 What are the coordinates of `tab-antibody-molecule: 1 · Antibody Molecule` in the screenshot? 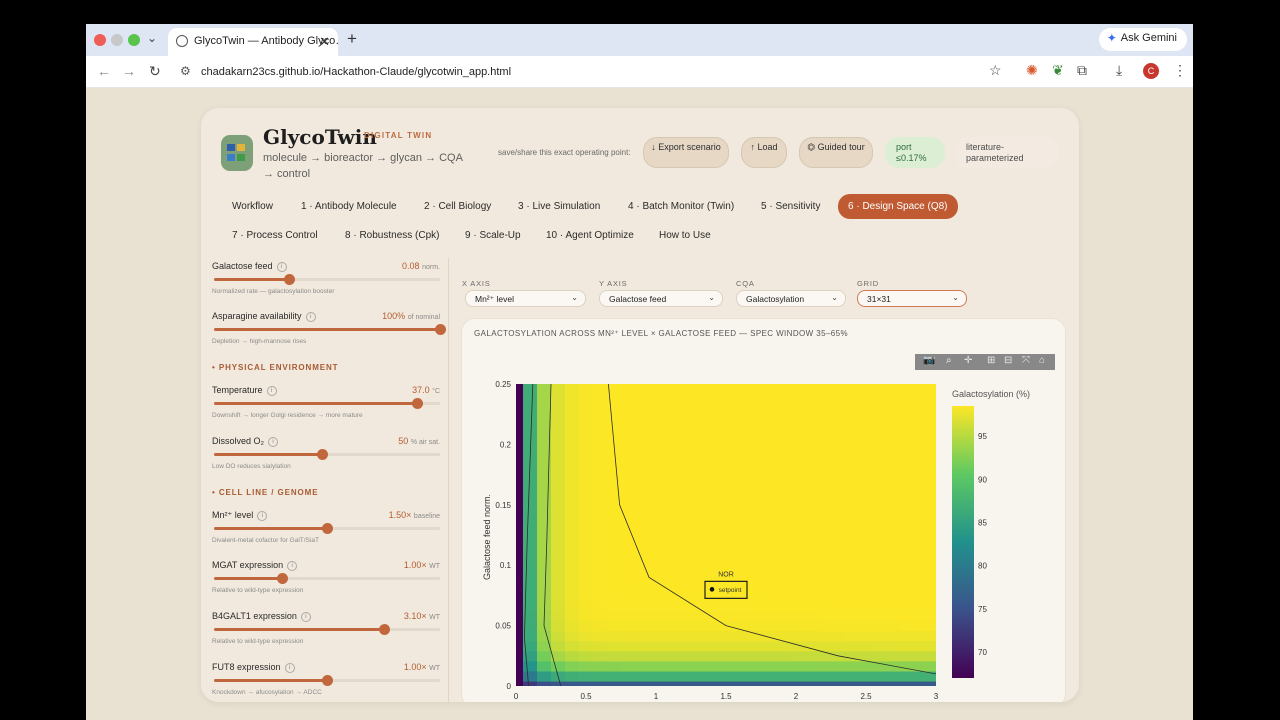 It's located at (349, 206).